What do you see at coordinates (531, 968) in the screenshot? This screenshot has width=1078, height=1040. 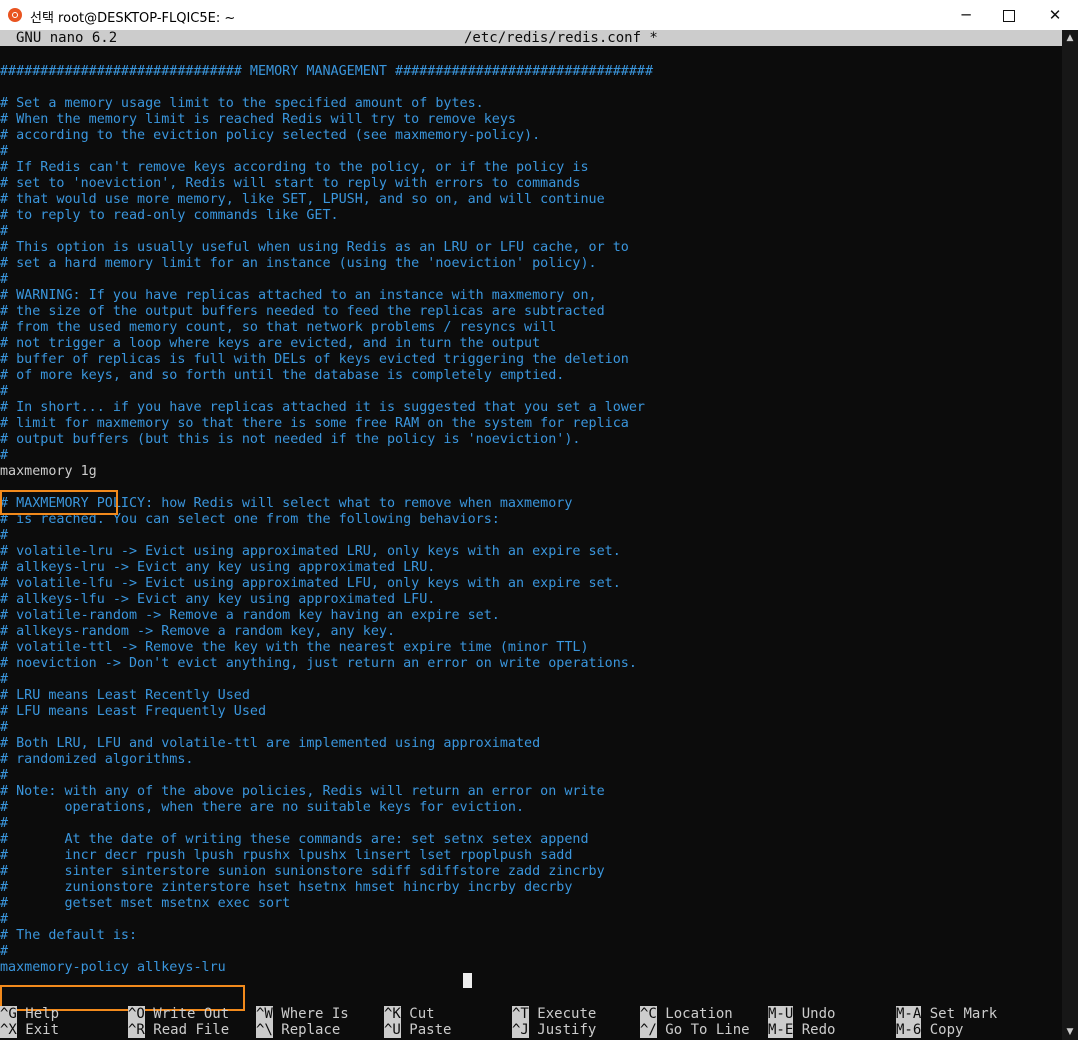 I see `editor-line: maxmemory-policy allkeys-lru` at bounding box center [531, 968].